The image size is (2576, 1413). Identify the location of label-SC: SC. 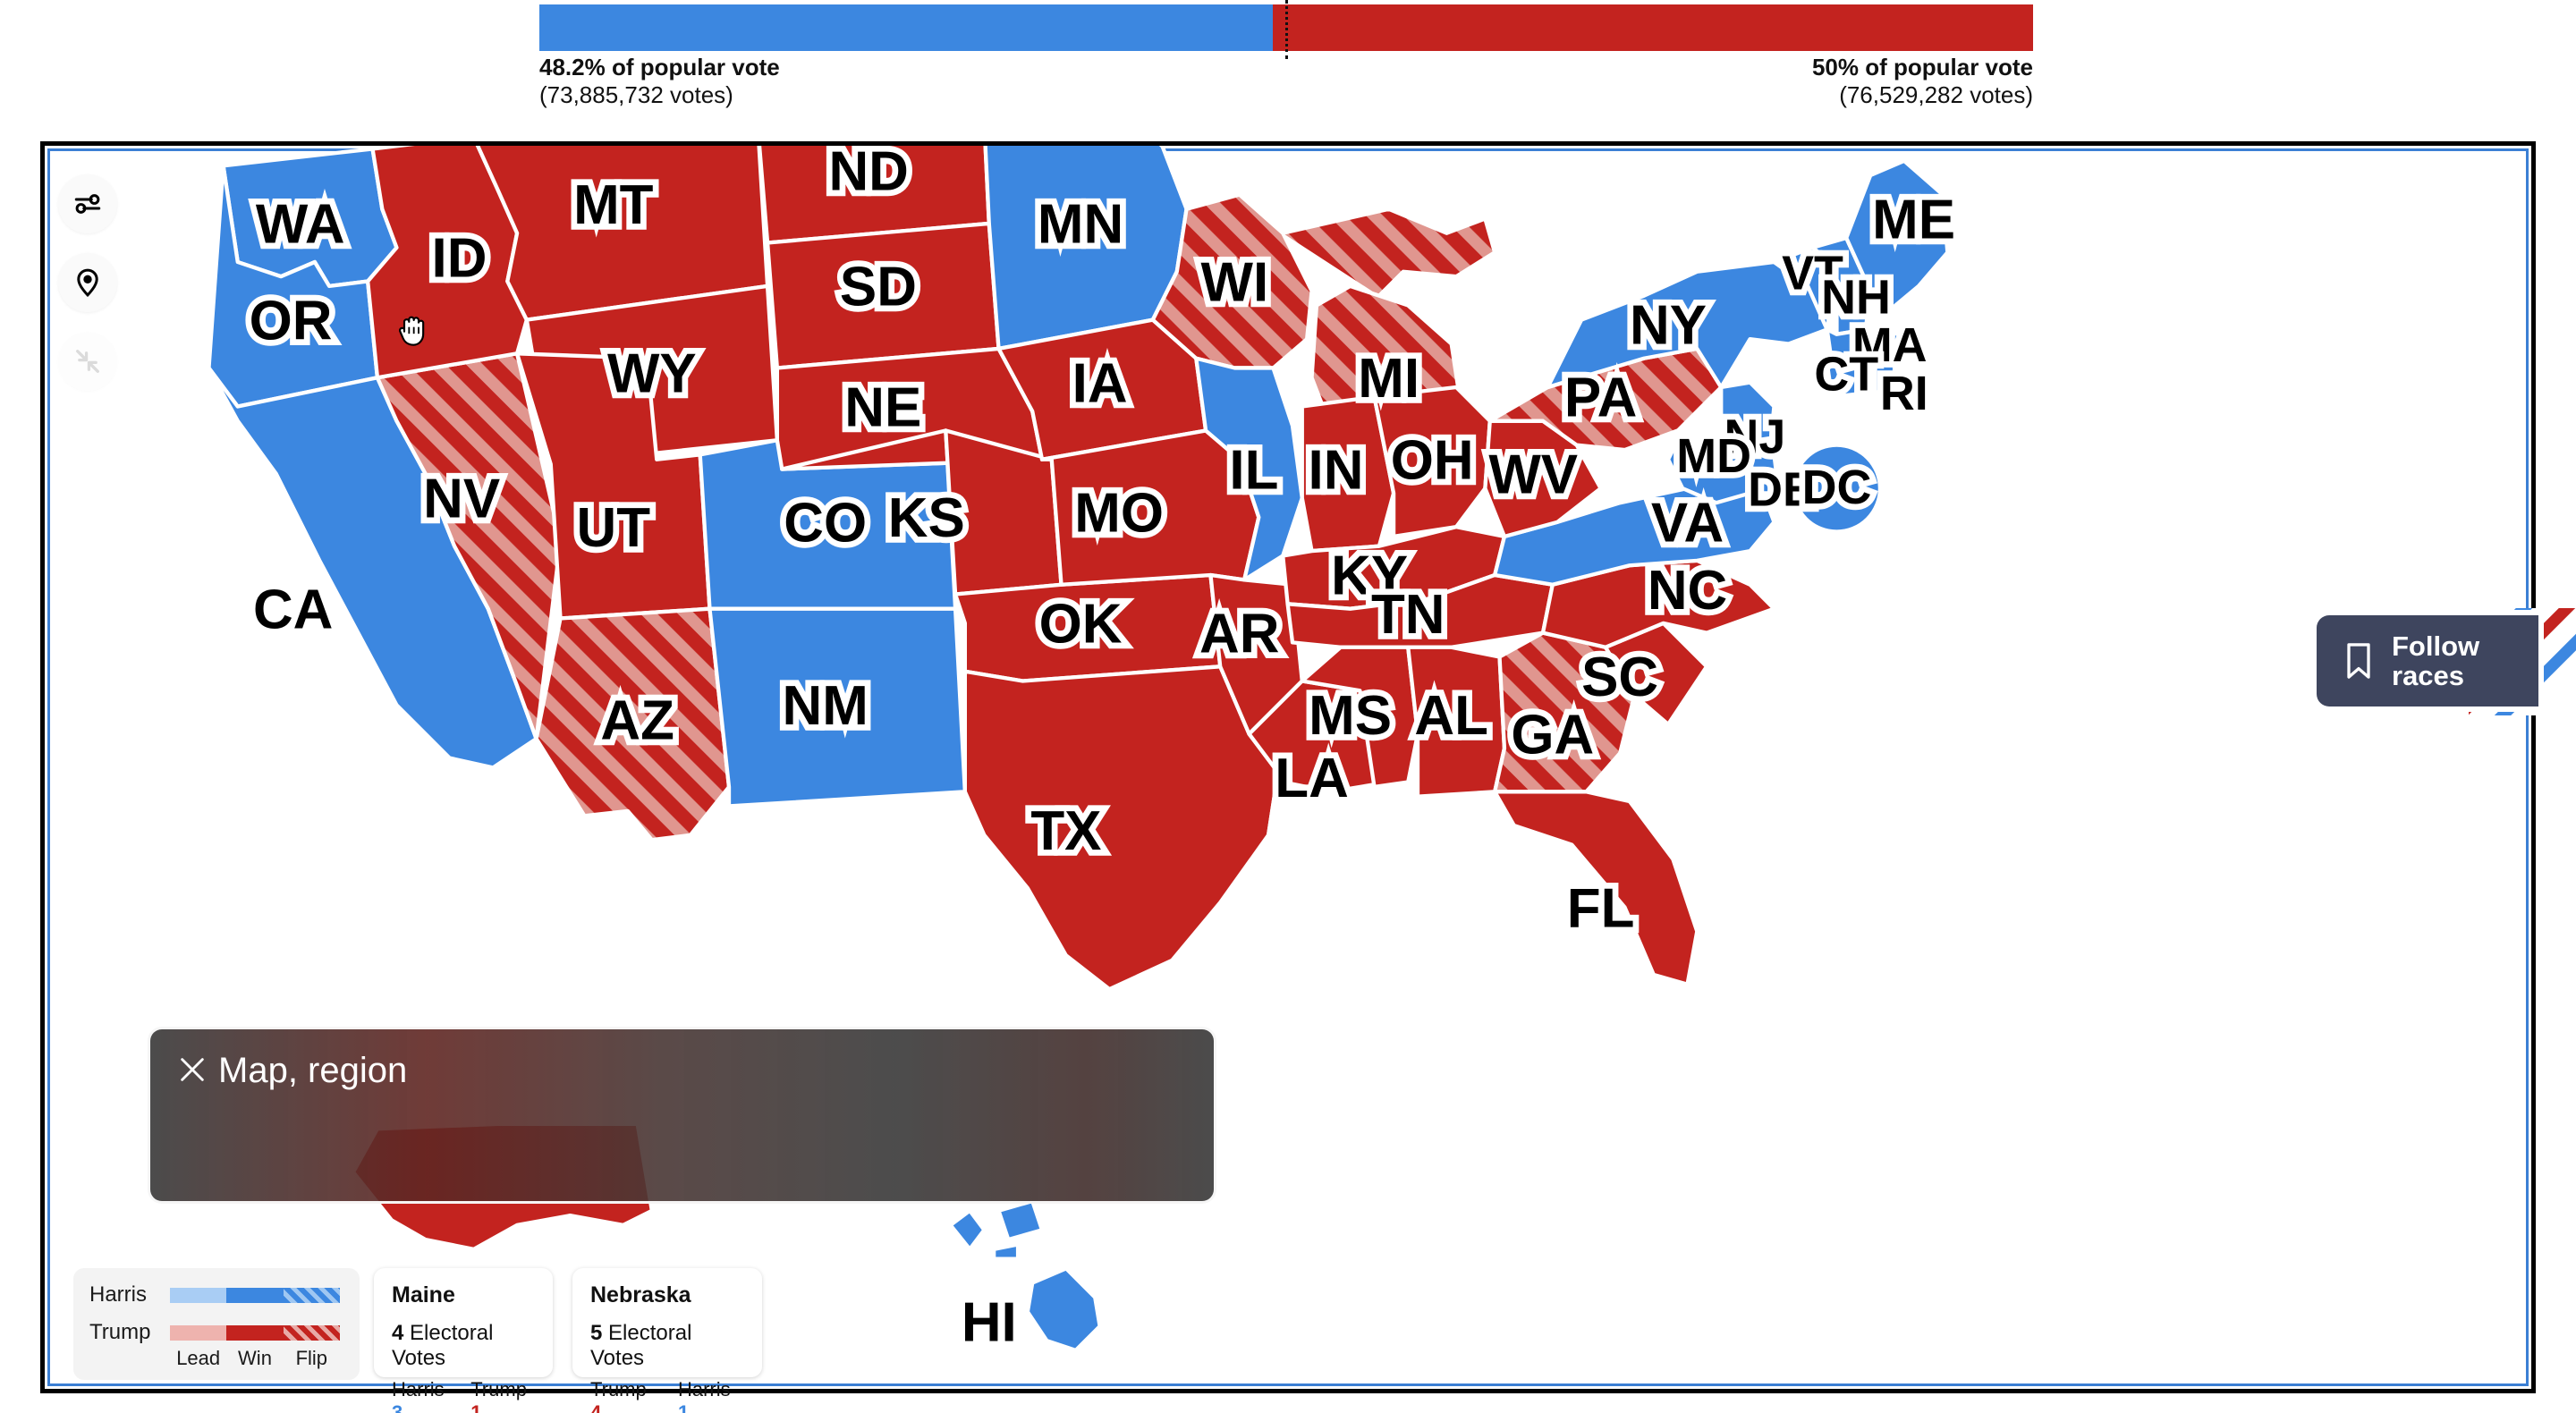
(1619, 677).